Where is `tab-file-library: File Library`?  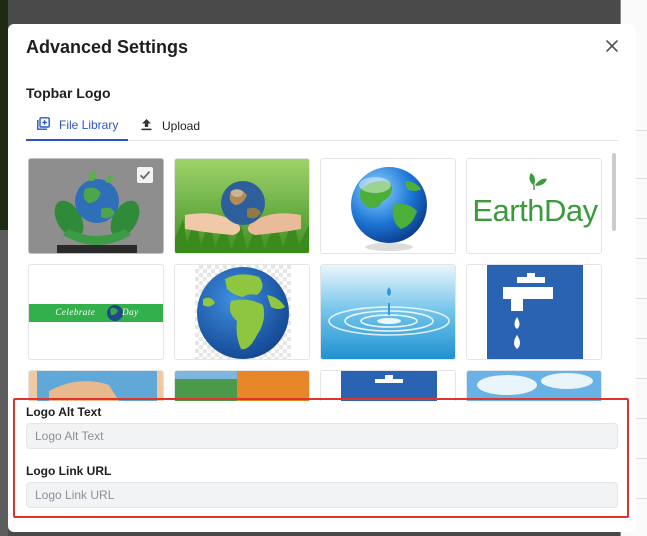
tab-file-library: File Library is located at coordinates (77, 126).